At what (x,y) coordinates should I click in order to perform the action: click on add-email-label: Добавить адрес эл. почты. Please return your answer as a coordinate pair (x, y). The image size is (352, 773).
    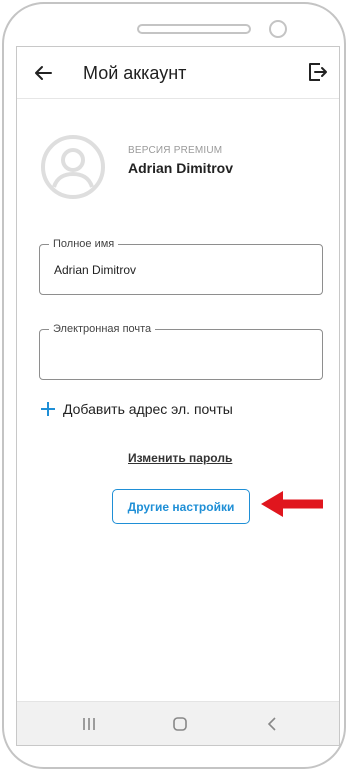
    Looking at the image, I should click on (148, 409).